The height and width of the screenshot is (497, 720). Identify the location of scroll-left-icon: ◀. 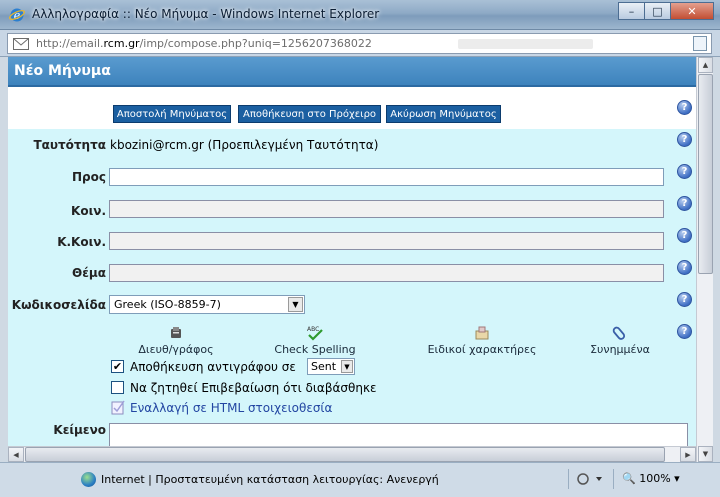
(16, 454).